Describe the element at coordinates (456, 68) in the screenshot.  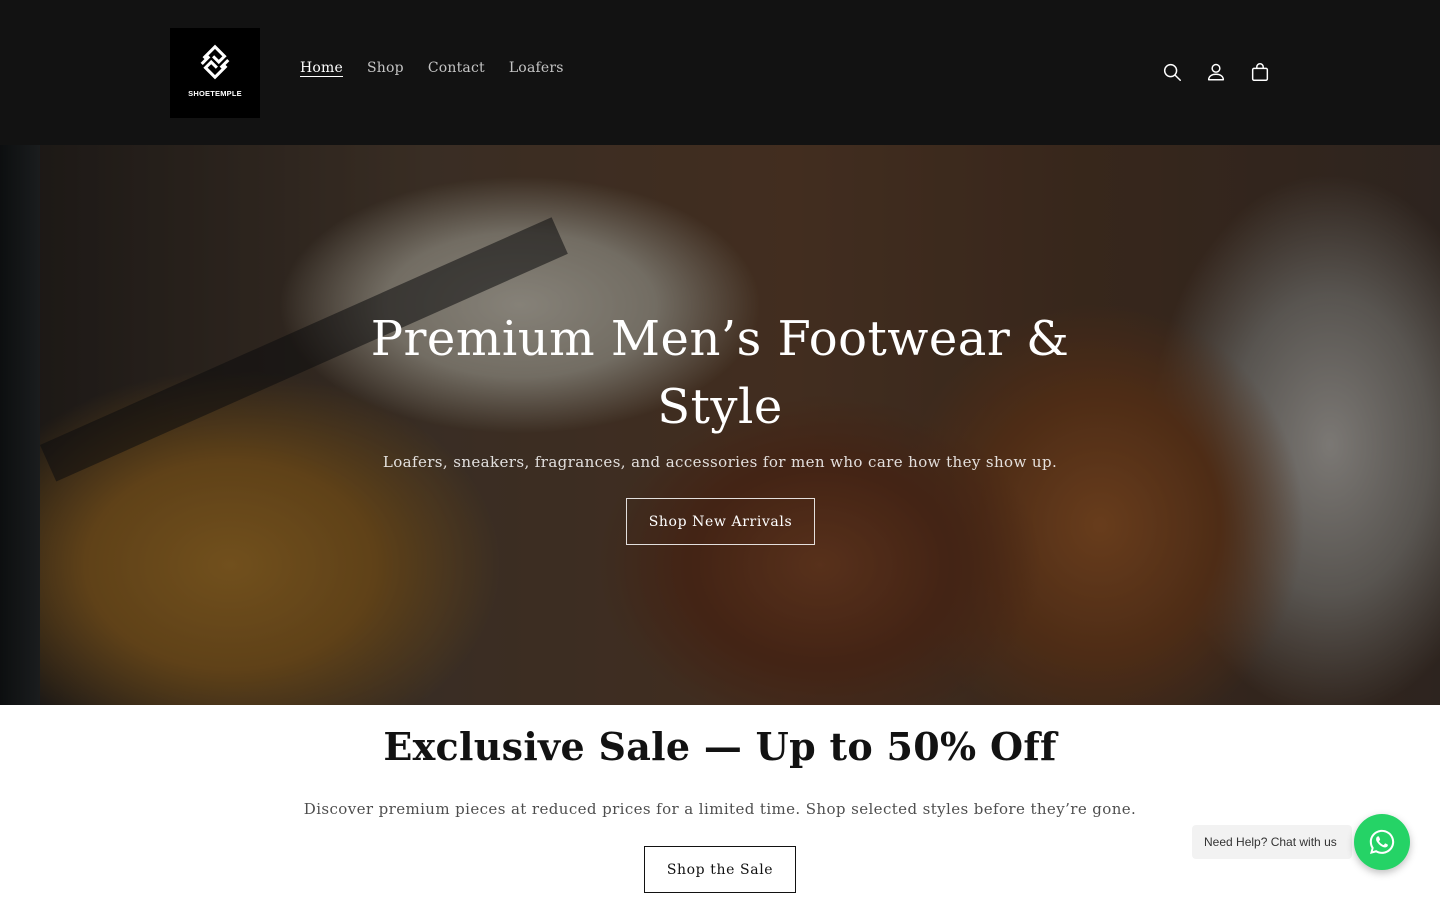
I see `nav-item-contact: Contact` at that location.